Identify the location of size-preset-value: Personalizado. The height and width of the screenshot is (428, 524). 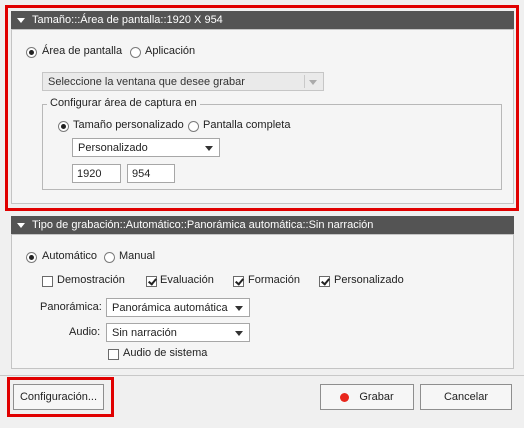
(113, 147).